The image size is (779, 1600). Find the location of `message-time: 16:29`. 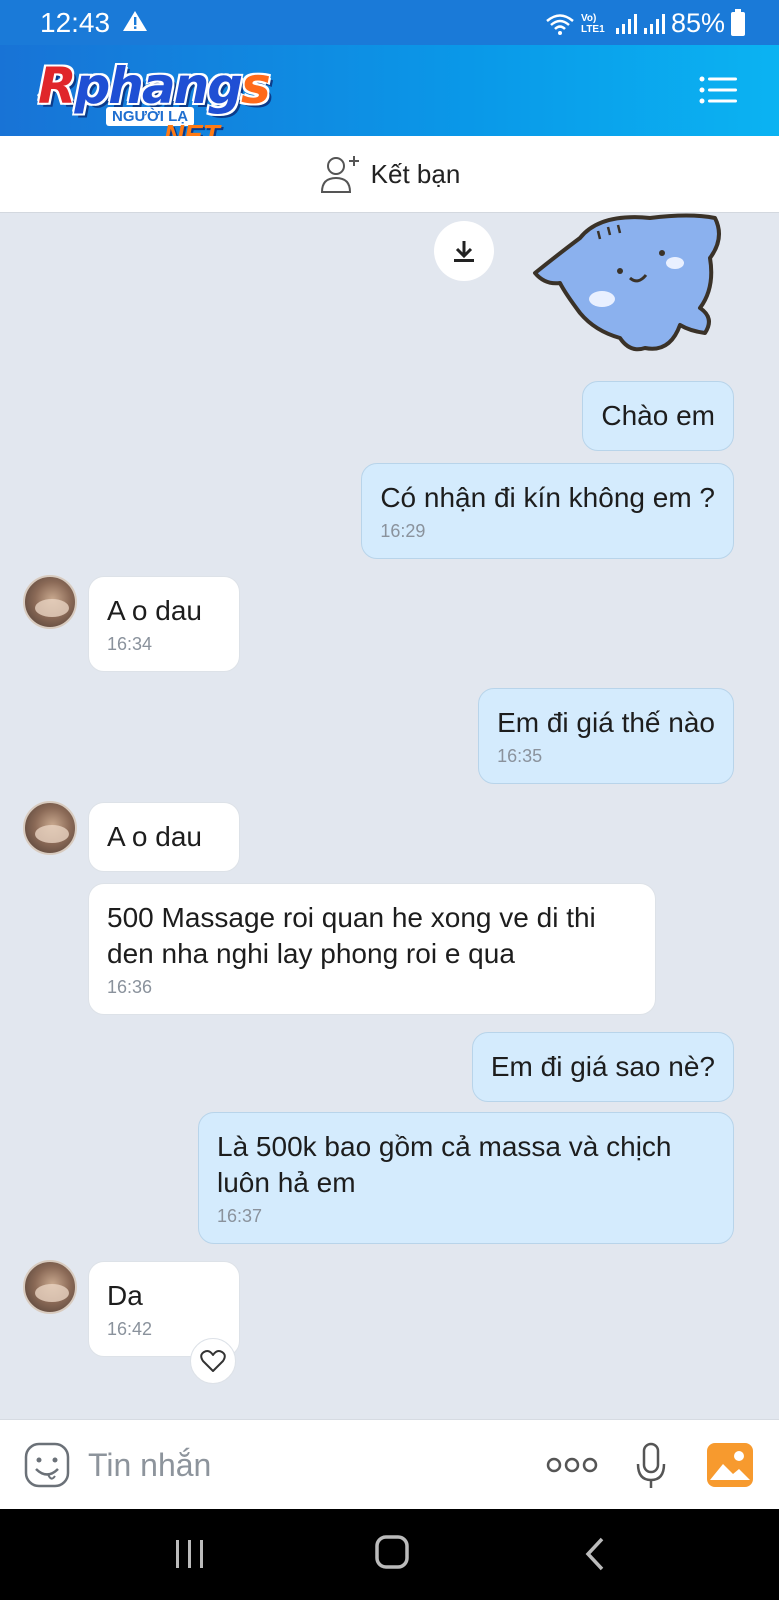

message-time: 16:29 is located at coordinates (403, 531).